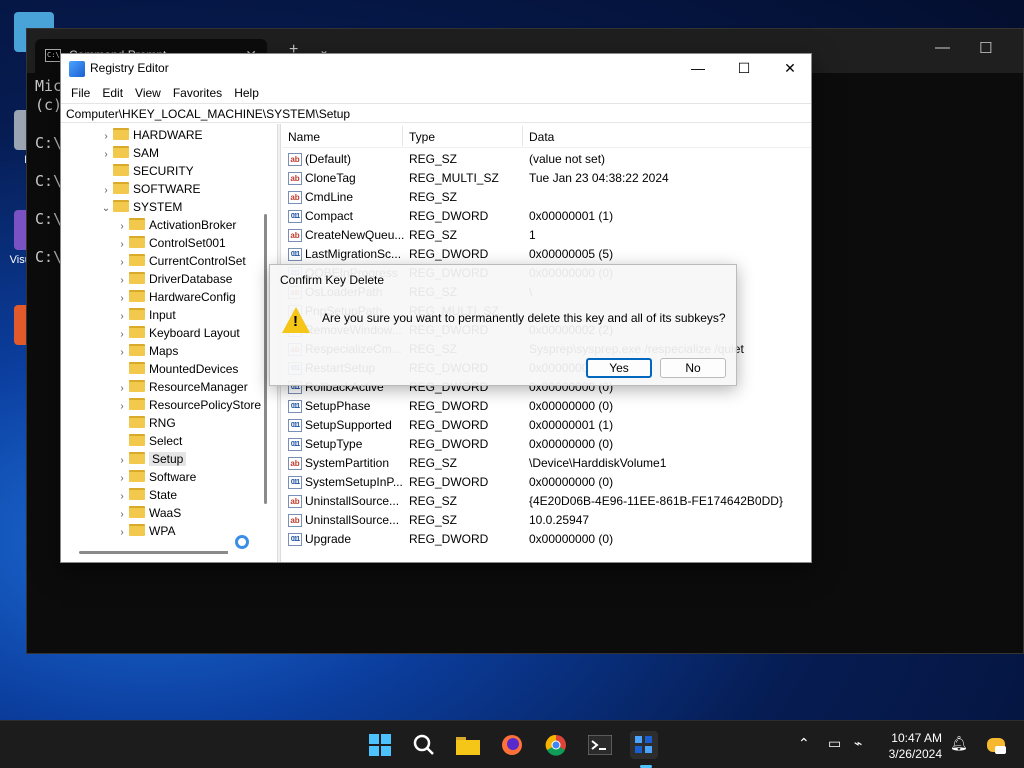 This screenshot has height=768, width=1024. What do you see at coordinates (151, 135) in the screenshot?
I see `tree-node: › HARDWARE` at bounding box center [151, 135].